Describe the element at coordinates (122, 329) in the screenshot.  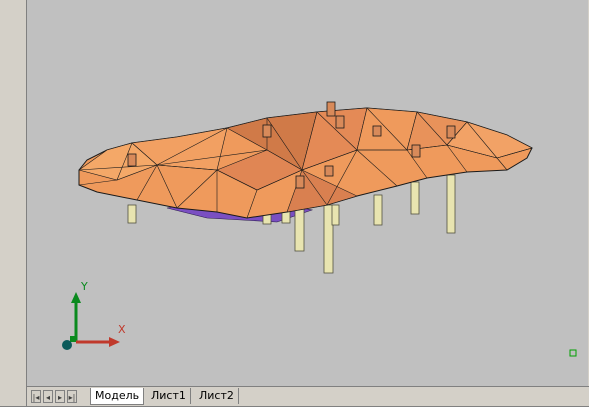
I see `ucs-x-label: X` at that location.